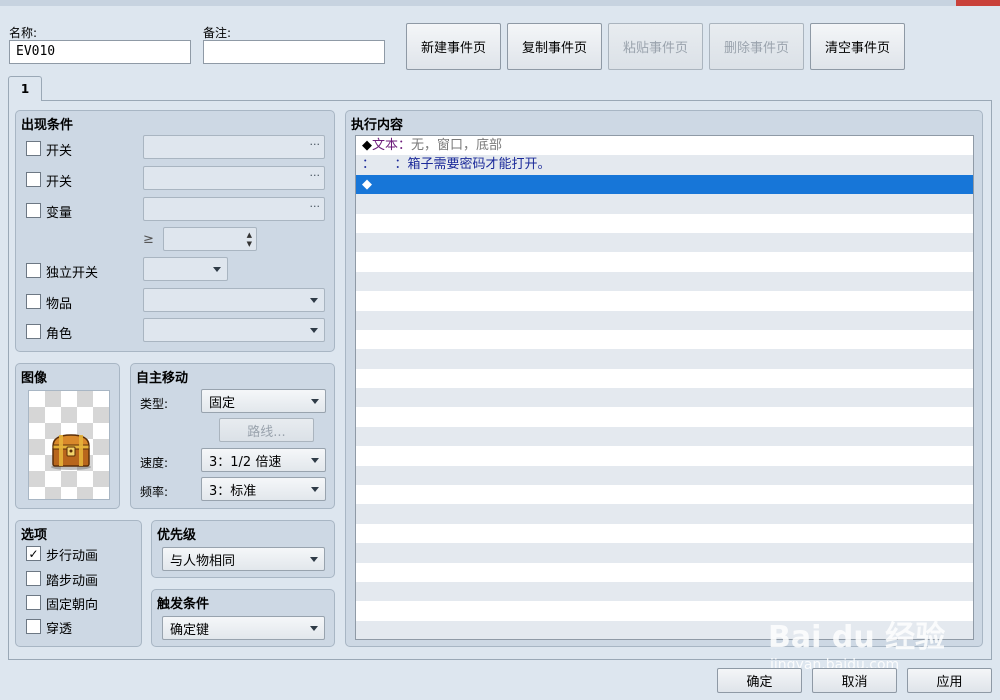 This screenshot has width=1000, height=700. I want to click on variable-checkbox, so click(33, 210).